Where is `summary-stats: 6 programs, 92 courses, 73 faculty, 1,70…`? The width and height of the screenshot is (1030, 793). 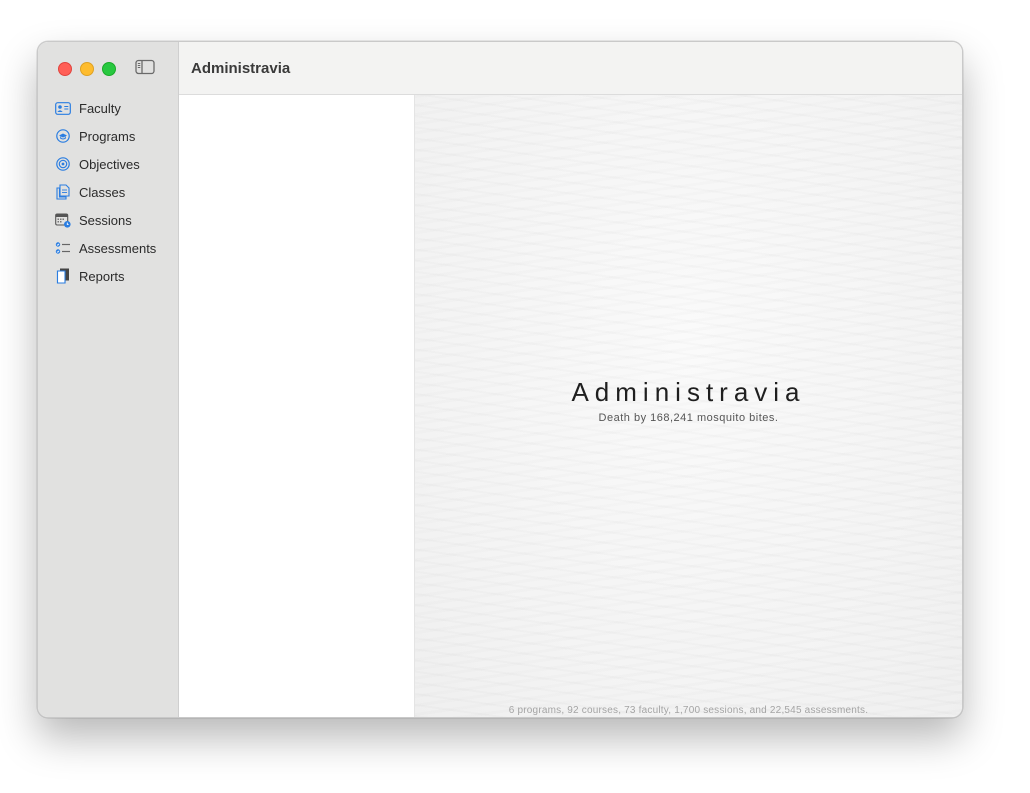
summary-stats: 6 programs, 92 courses, 73 faculty, 1,70… is located at coordinates (688, 710).